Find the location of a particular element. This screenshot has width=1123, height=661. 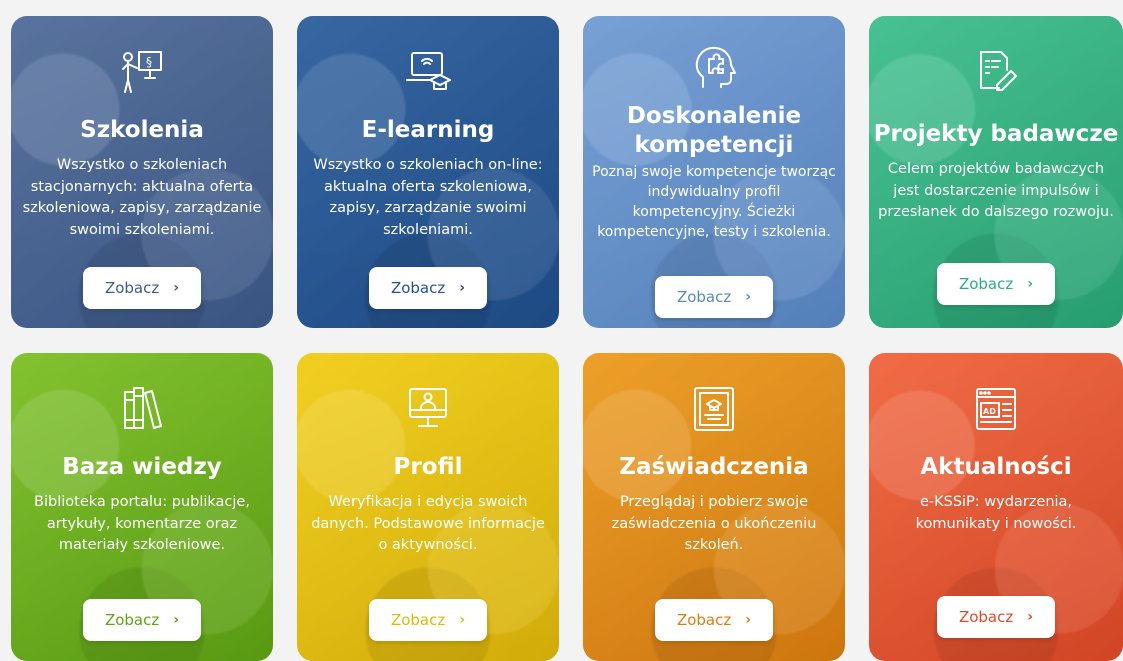

tile-title: Szkolenia is located at coordinates (142, 130).